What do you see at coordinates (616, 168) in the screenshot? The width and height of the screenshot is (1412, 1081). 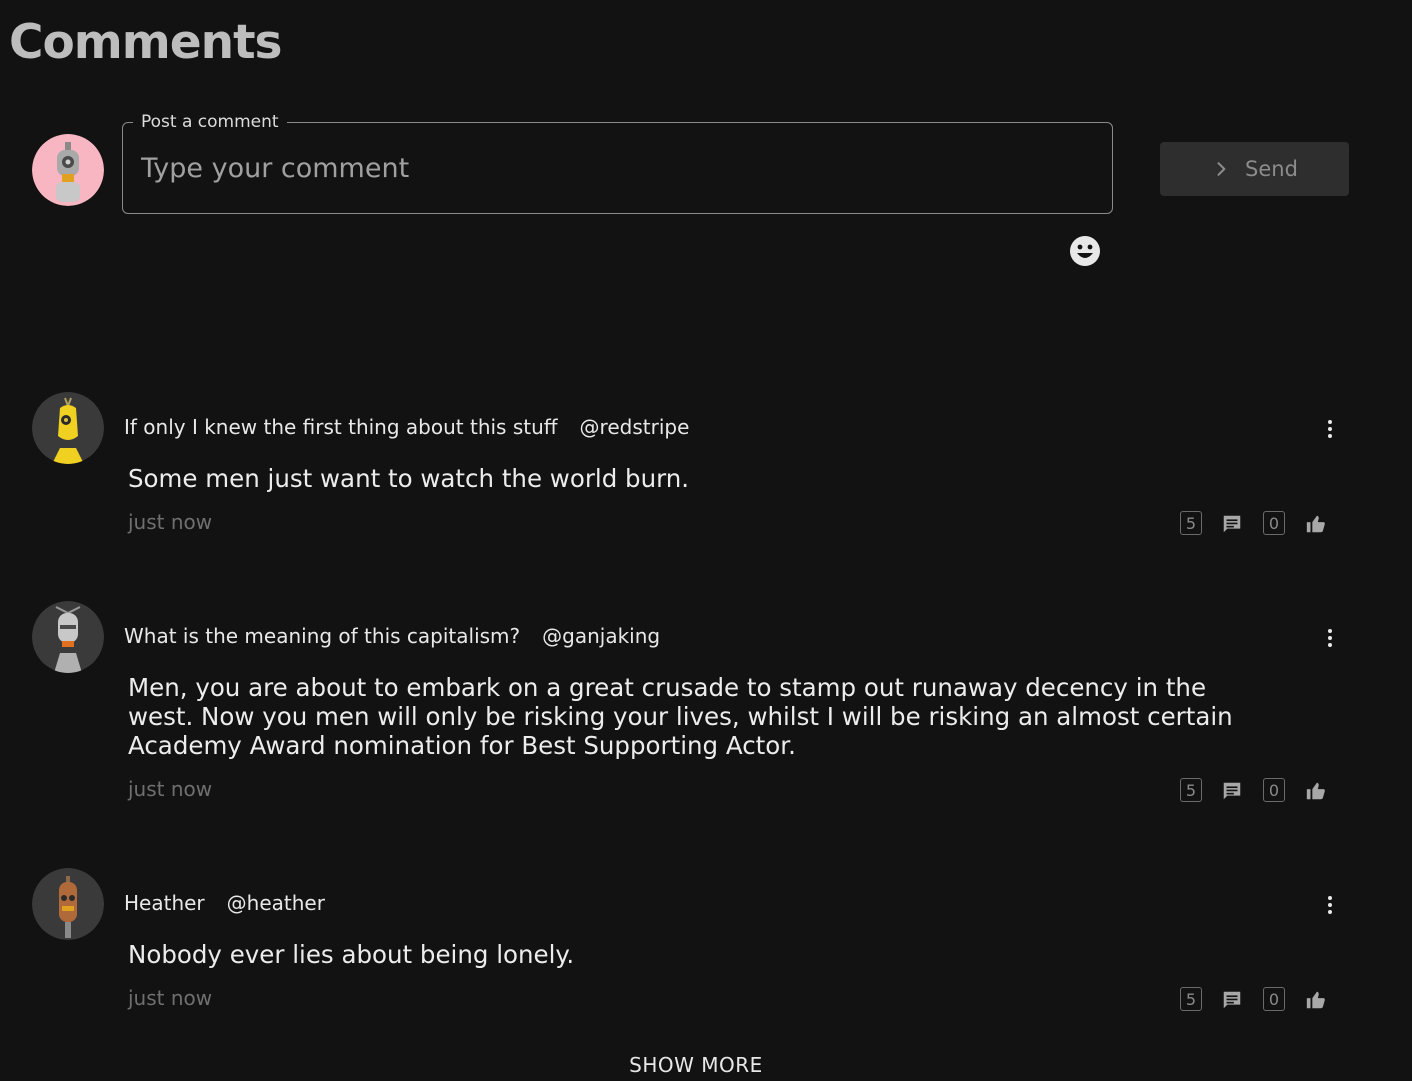 I see `comment-input` at bounding box center [616, 168].